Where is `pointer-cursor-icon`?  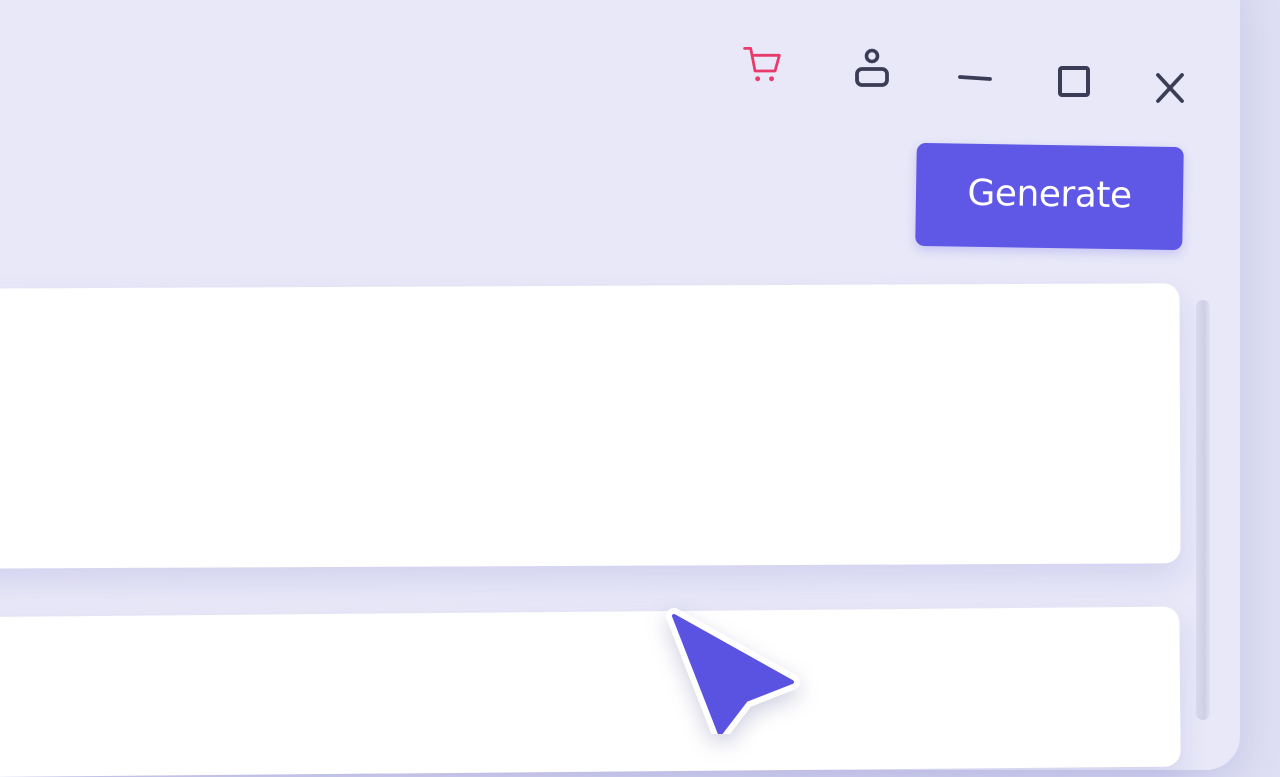
pointer-cursor-icon is located at coordinates (733, 671).